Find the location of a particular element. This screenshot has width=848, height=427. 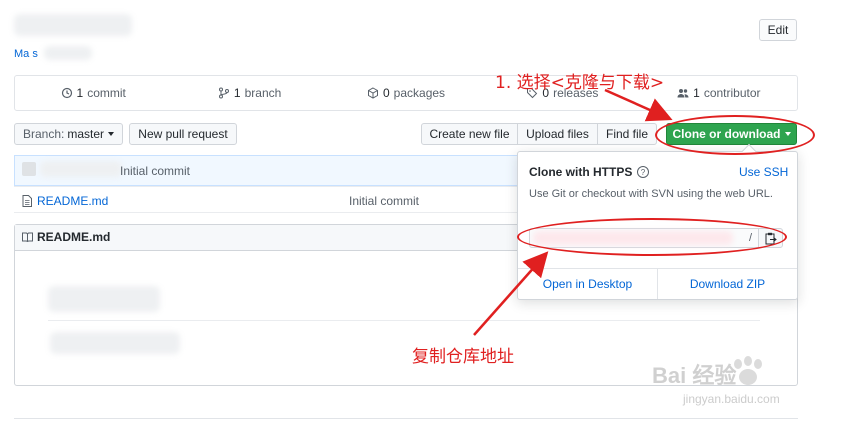

arrow-to-url is located at coordinates (511, 293).